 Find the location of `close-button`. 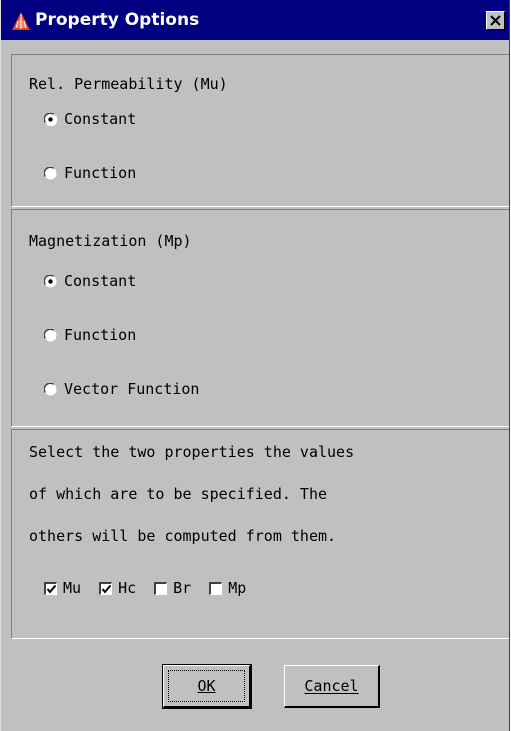

close-button is located at coordinates (495, 20).